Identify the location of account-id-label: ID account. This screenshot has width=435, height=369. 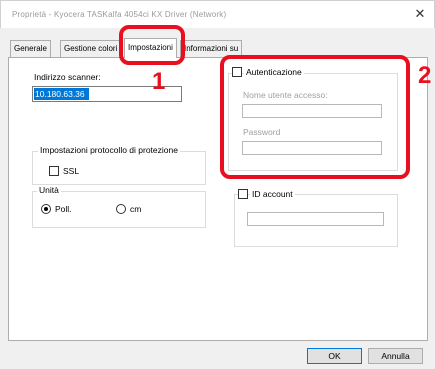
(272, 194).